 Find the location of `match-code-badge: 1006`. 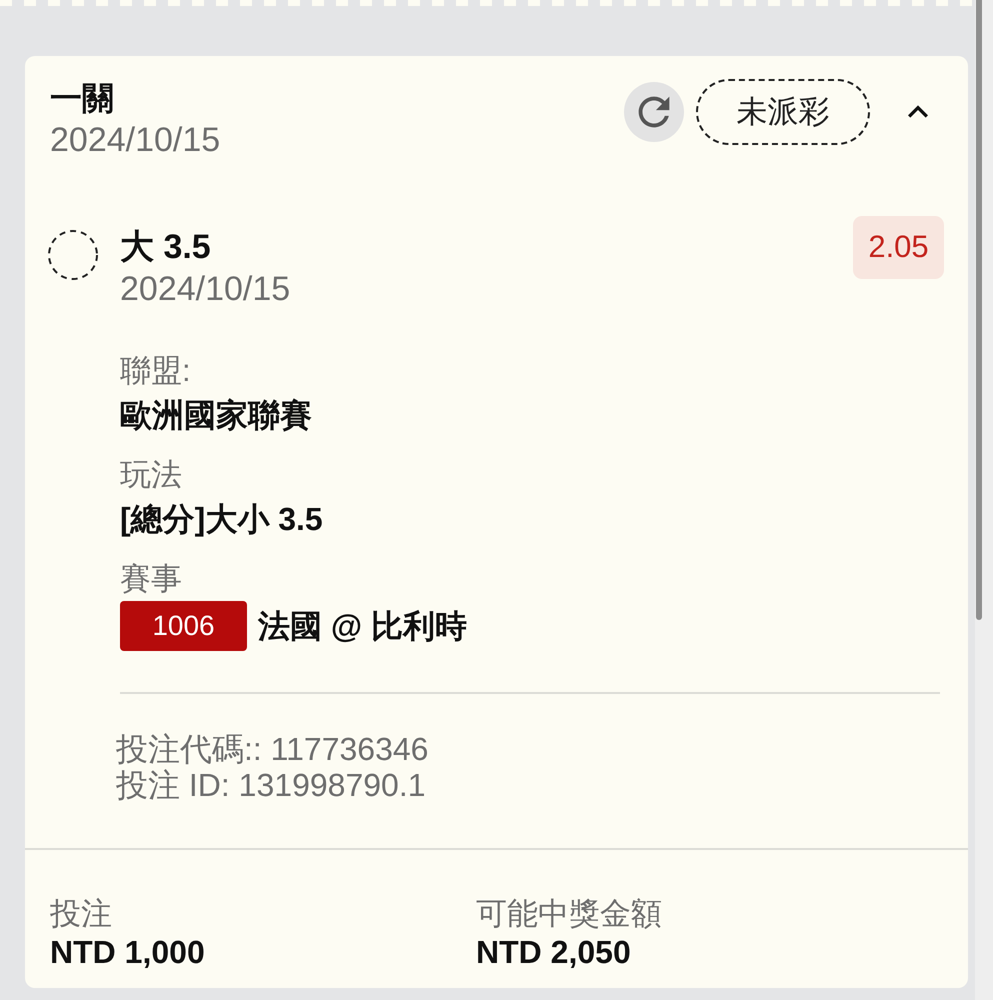

match-code-badge: 1006 is located at coordinates (183, 626).